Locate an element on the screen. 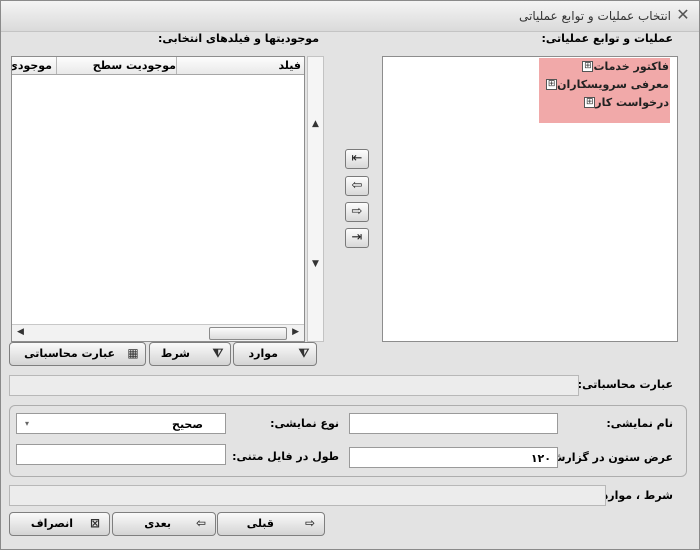 The height and width of the screenshot is (550, 700). selected-panel-label: موجودیتها و فیلدهای انتخابی: is located at coordinates (238, 38).